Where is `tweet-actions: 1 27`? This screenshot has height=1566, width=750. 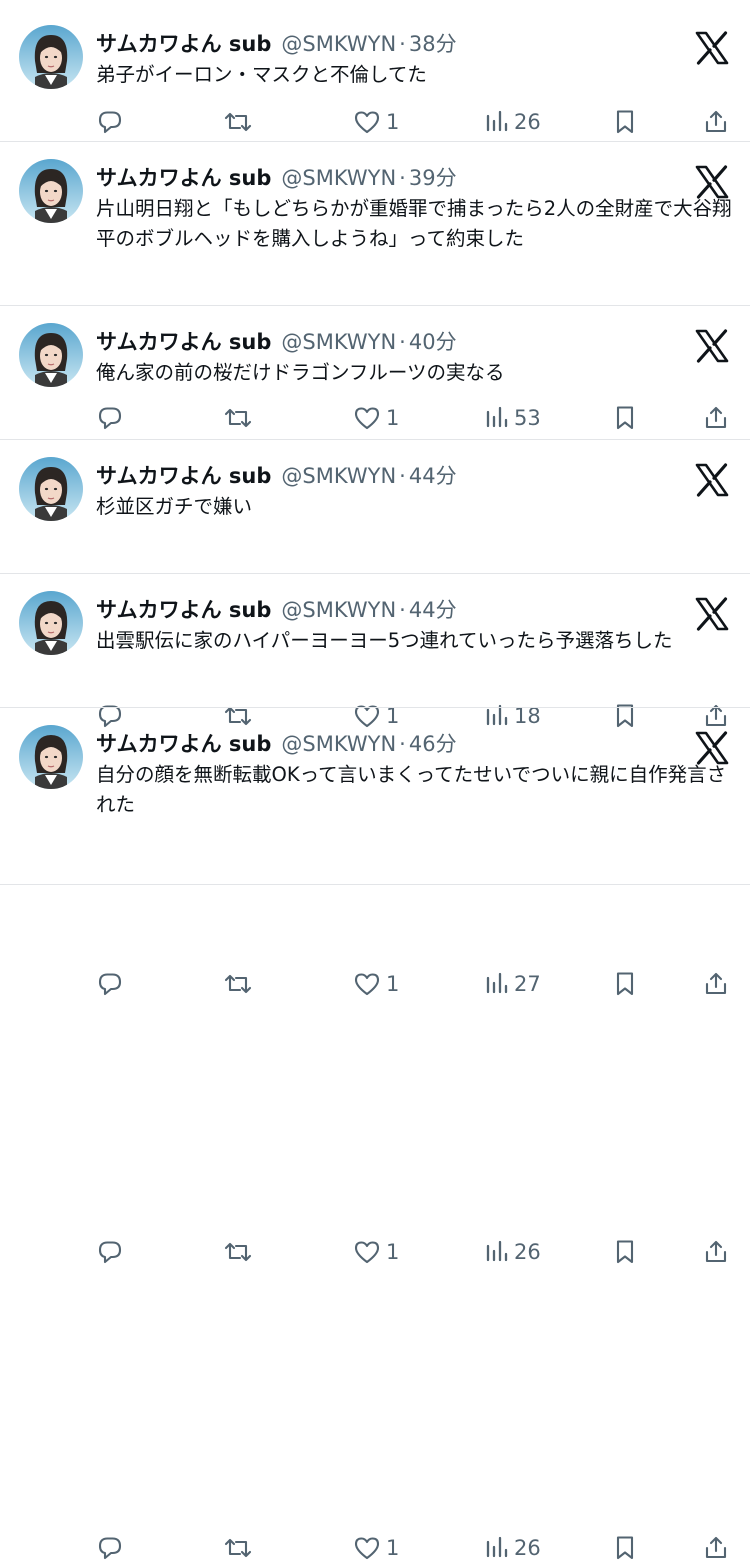
tweet-actions: 1 27 is located at coordinates (375, 984).